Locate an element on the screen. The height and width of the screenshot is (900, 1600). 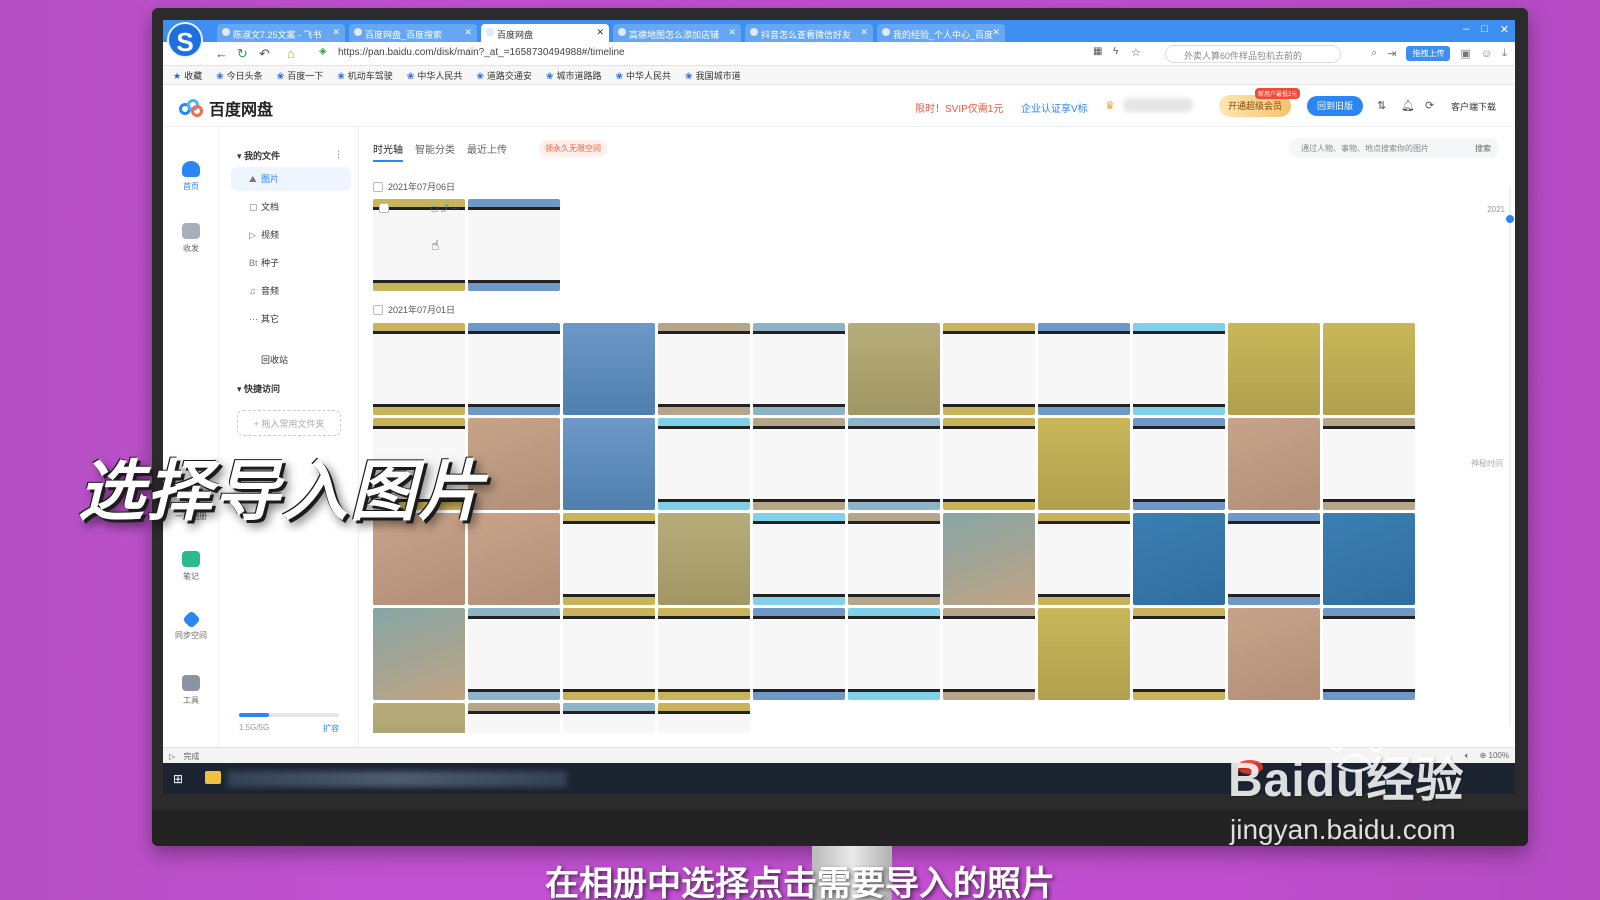
browser-tab: 陈淑文7.25文案 - 飞书 ✕ is located at coordinates (281, 33).